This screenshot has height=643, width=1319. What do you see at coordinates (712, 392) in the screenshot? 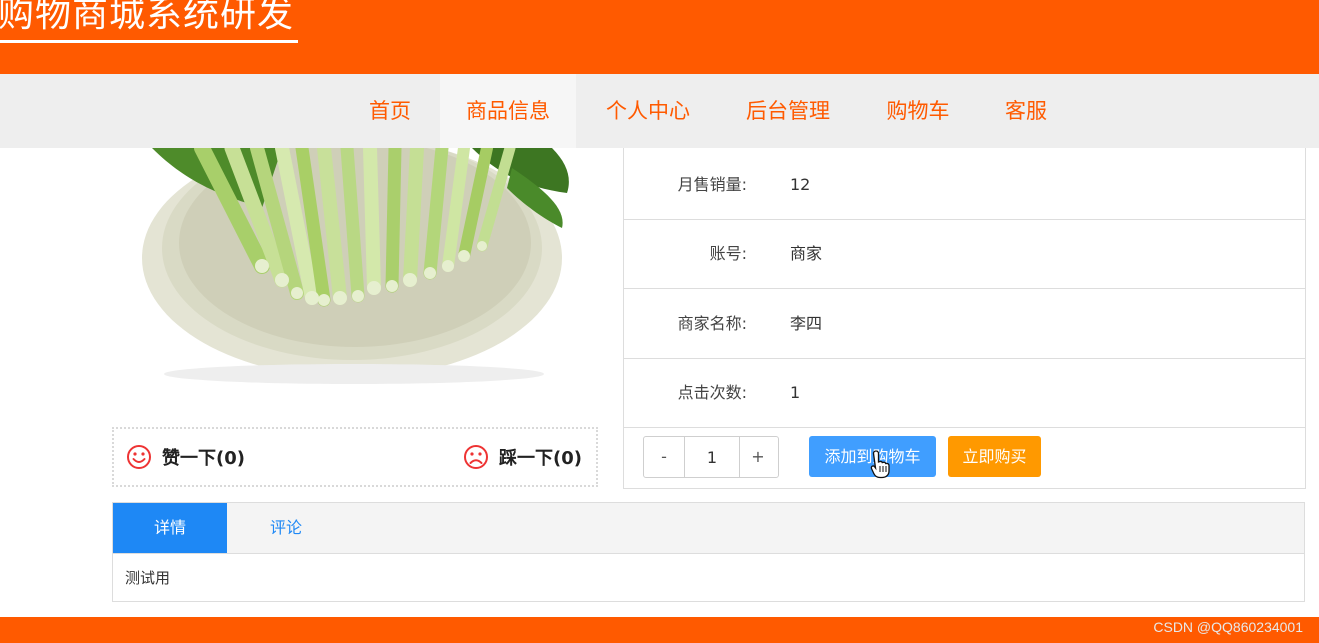
I see `info-label: 点击次数:` at bounding box center [712, 392].